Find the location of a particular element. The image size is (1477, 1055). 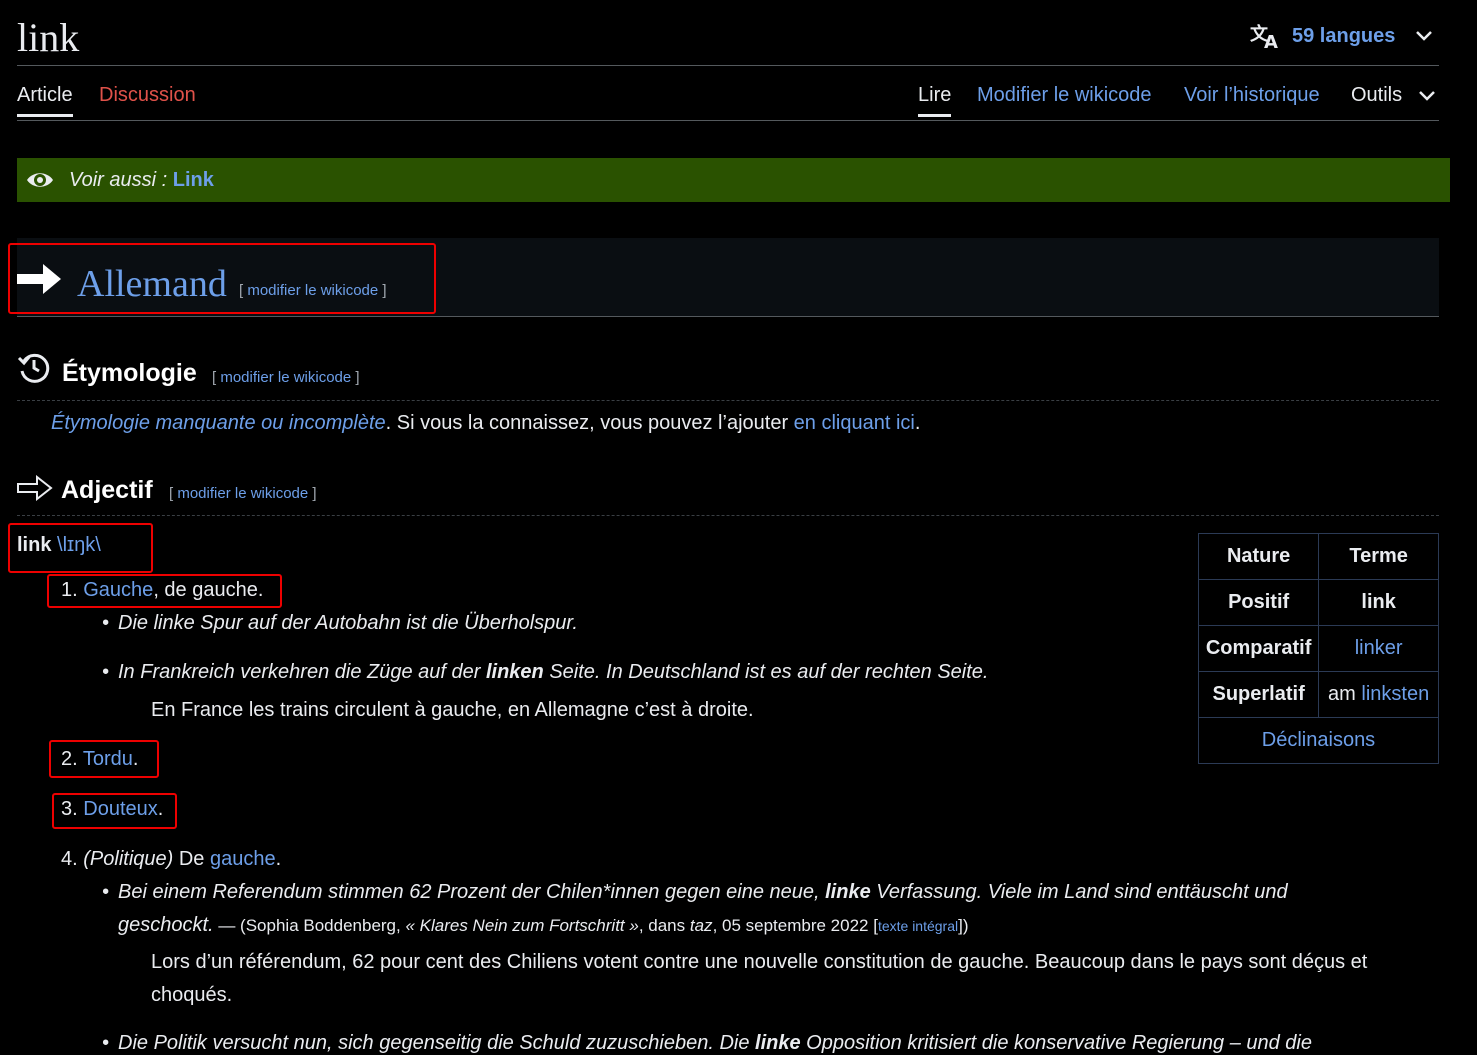

source-text: — (Sophia Boddenberg, is located at coordinates (309, 925).